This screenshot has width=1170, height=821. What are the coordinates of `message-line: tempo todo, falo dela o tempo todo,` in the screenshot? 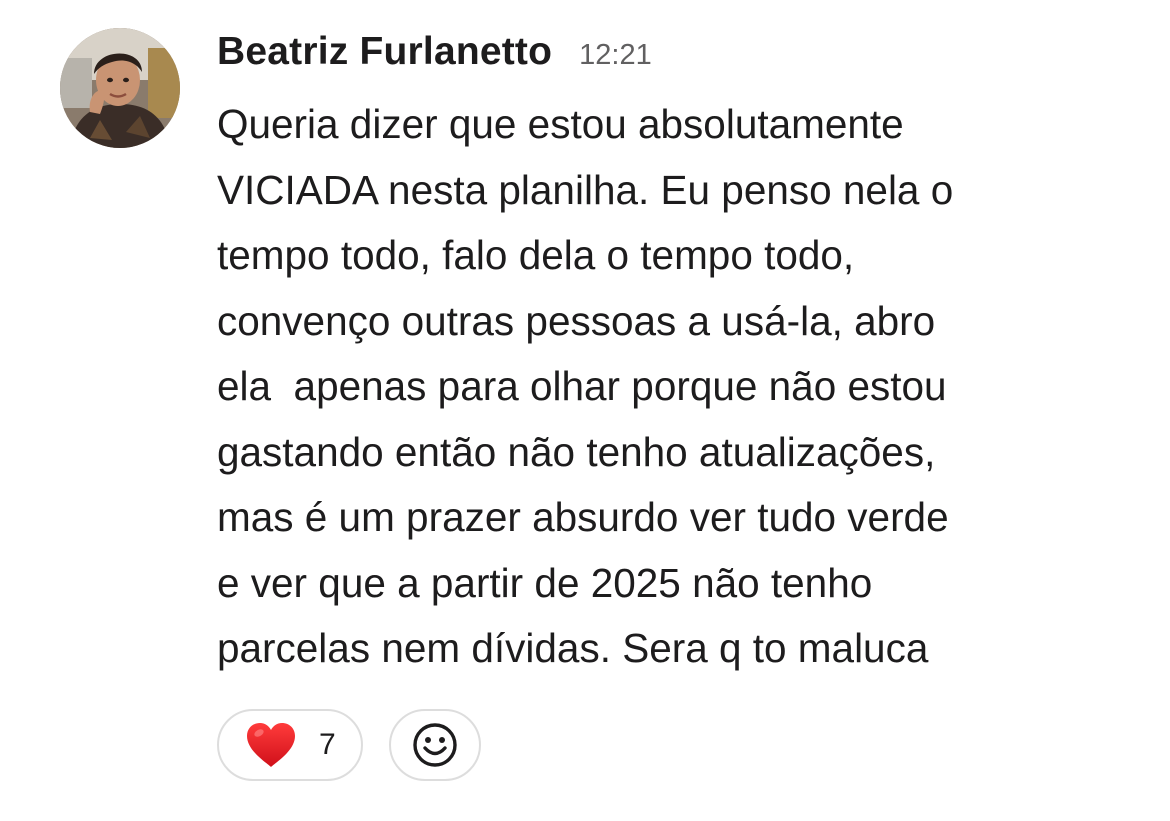 It's located at (536, 255).